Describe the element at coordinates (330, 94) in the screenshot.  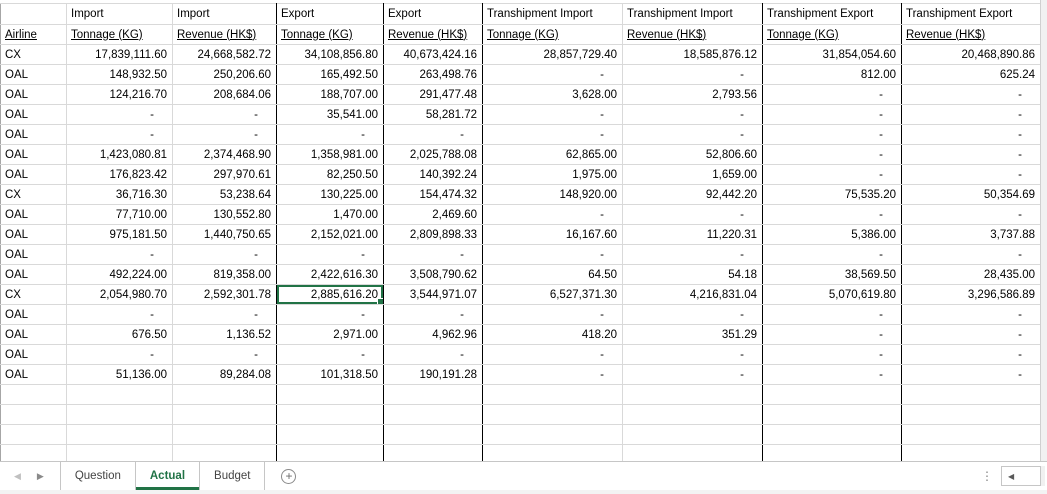
I see `value-cell: 188,707.00` at that location.